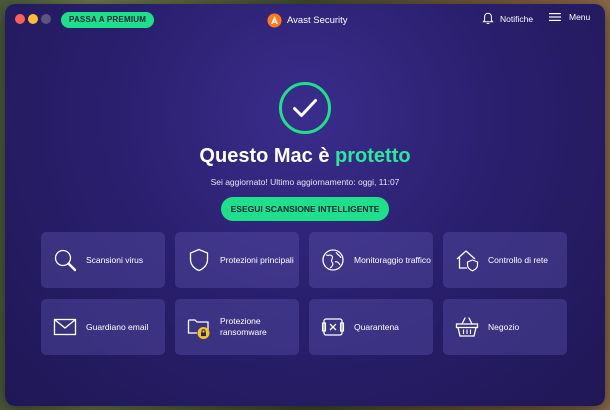 The width and height of the screenshot is (610, 410). I want to click on globe-icon, so click(333, 260).